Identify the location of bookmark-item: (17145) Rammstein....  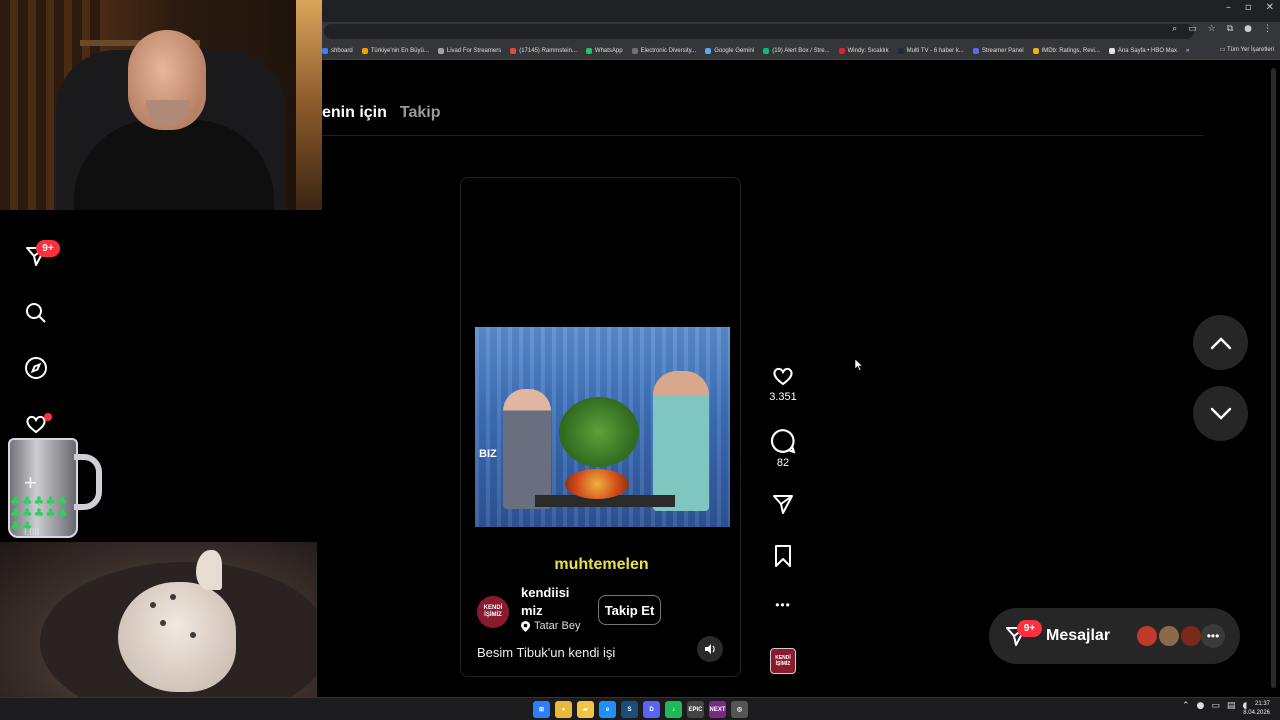
(543, 50).